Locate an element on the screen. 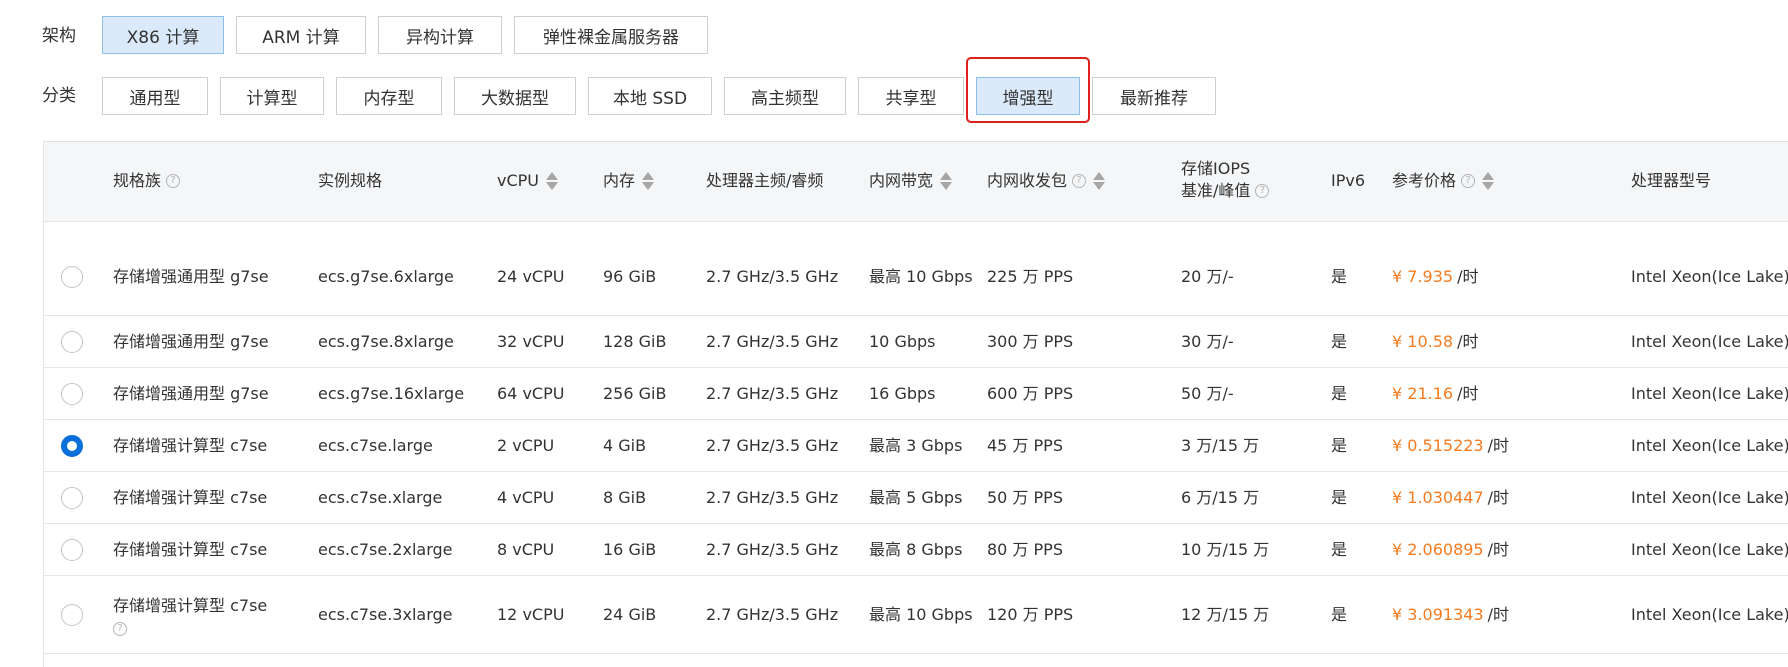  header-price: 参考价格 ? is located at coordinates (1443, 181).